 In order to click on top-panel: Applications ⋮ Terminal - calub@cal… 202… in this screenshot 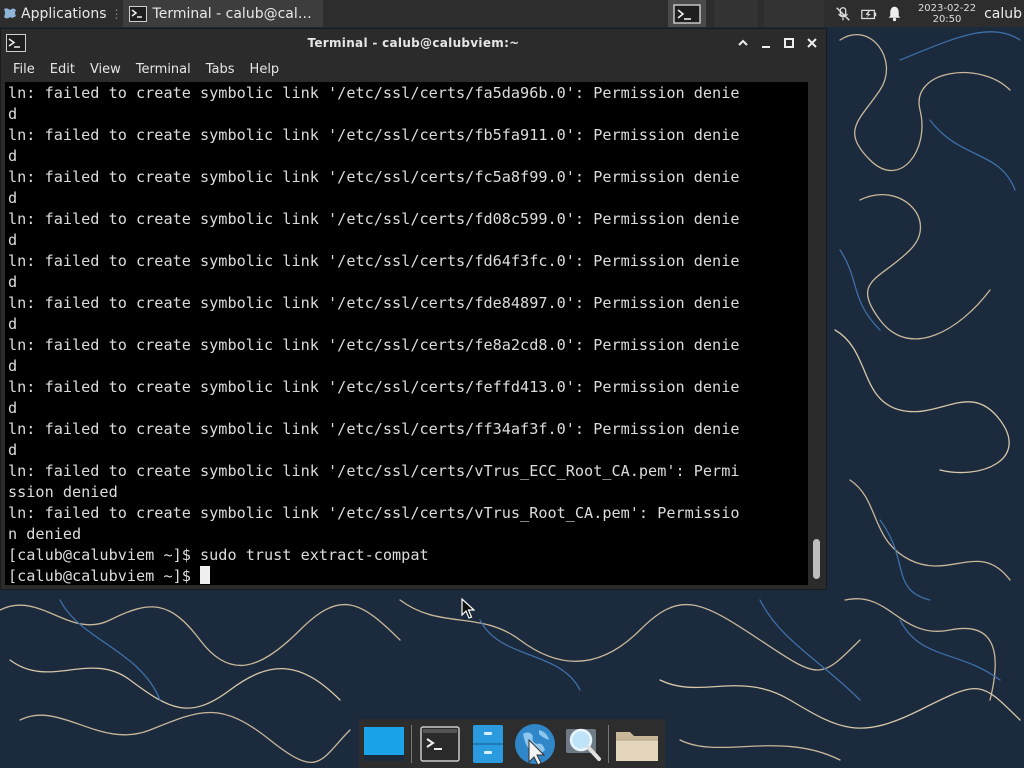, I will do `click(512, 13)`.